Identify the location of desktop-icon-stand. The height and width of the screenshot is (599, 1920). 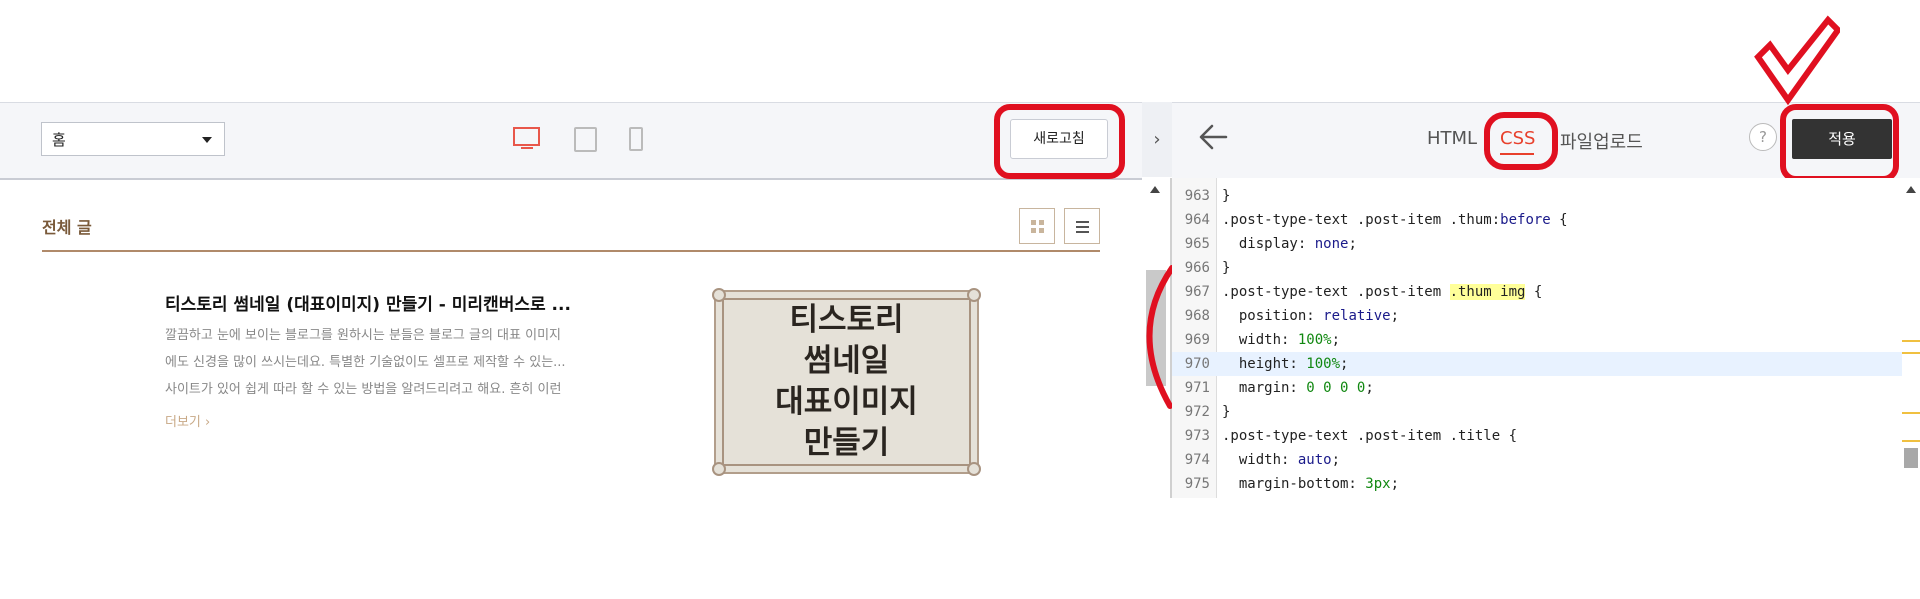
(527, 148).